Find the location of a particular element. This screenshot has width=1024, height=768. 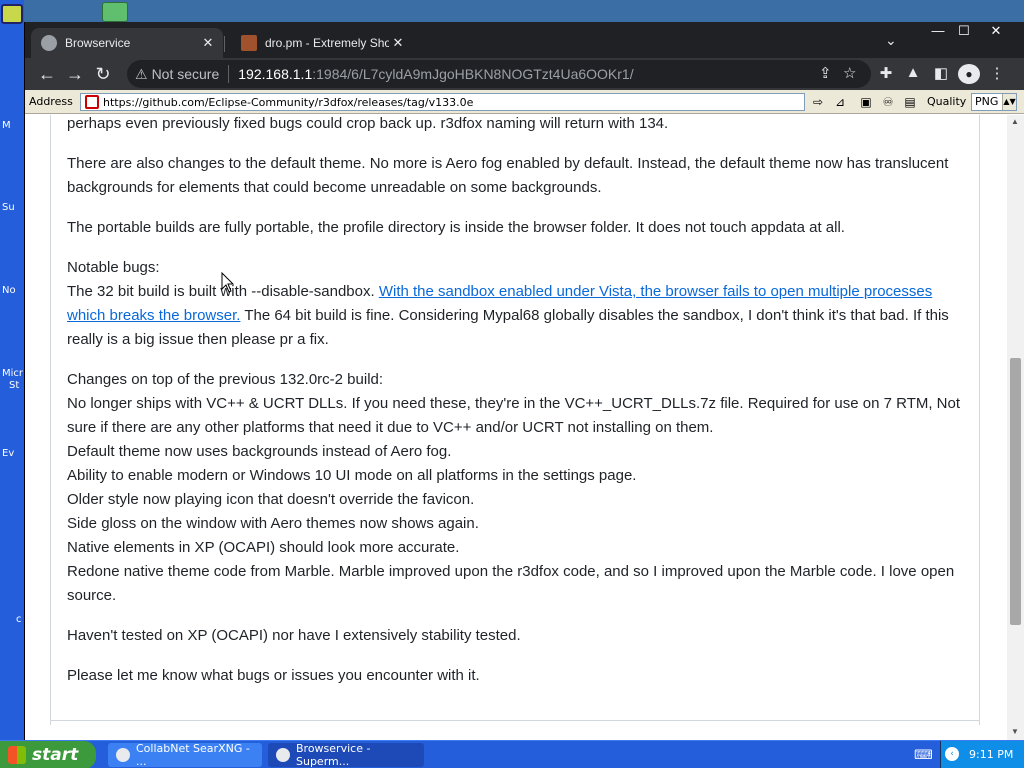

tab-separator is located at coordinates (224, 44).